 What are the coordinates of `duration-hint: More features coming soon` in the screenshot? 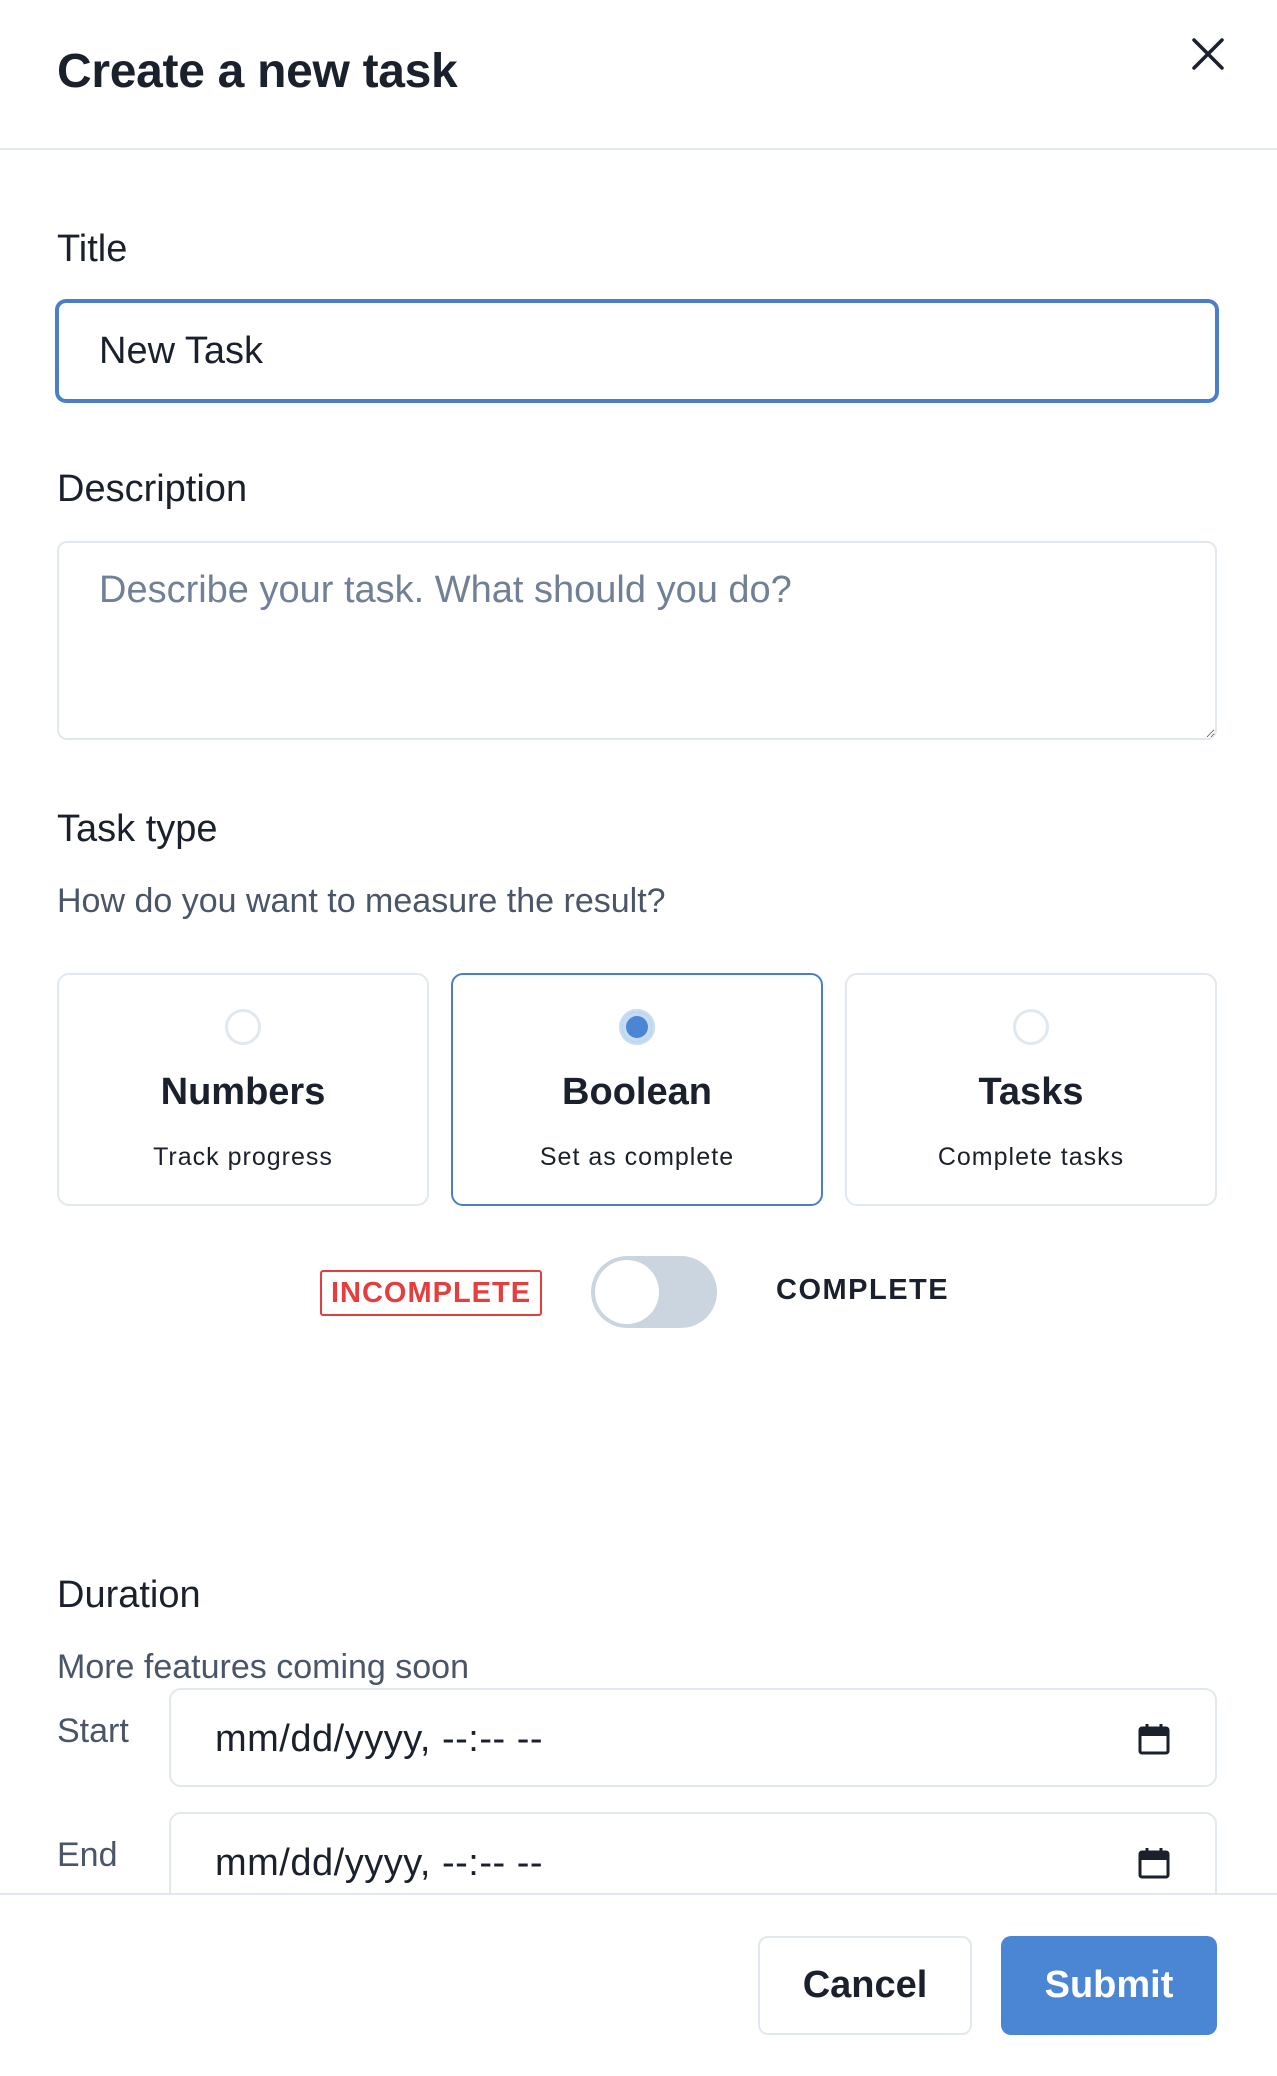 It's located at (263, 1667).